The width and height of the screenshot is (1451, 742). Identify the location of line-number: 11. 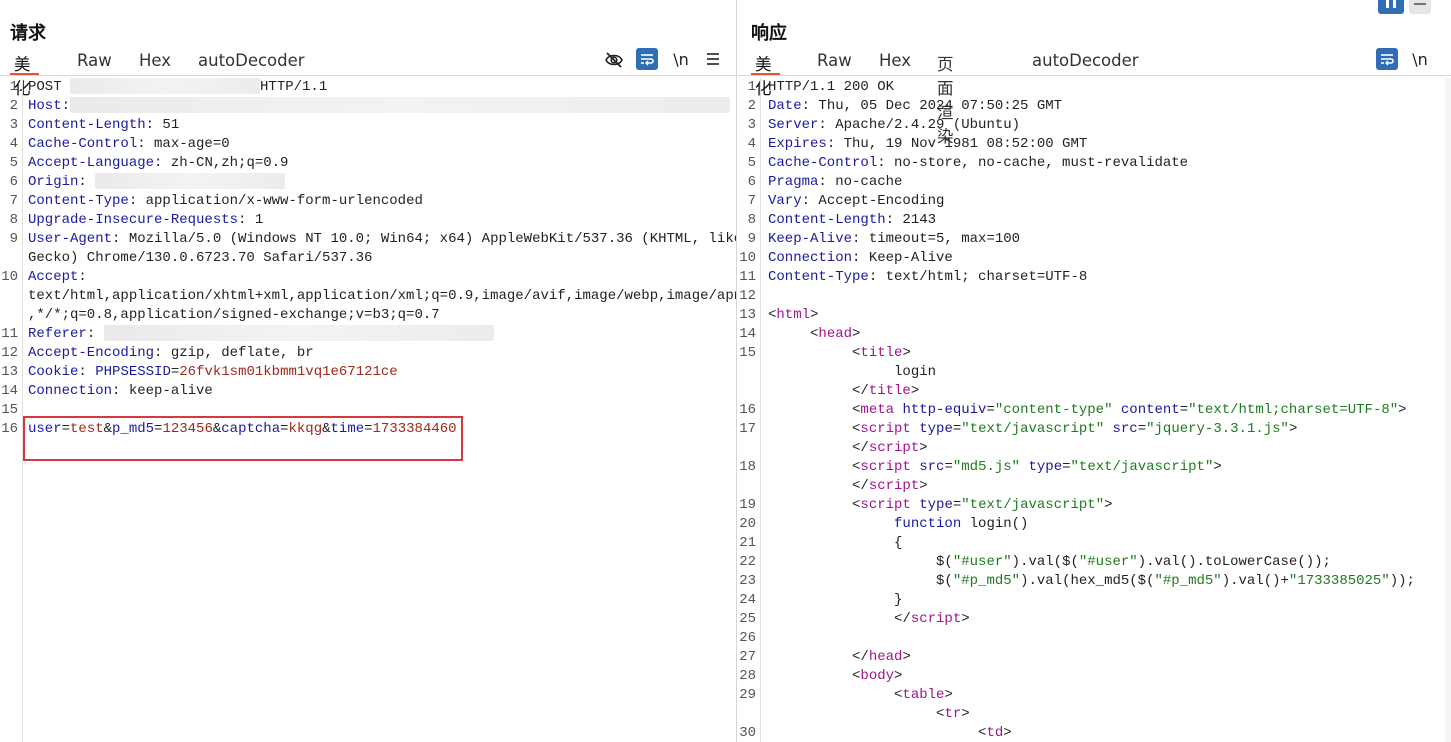
(747, 277).